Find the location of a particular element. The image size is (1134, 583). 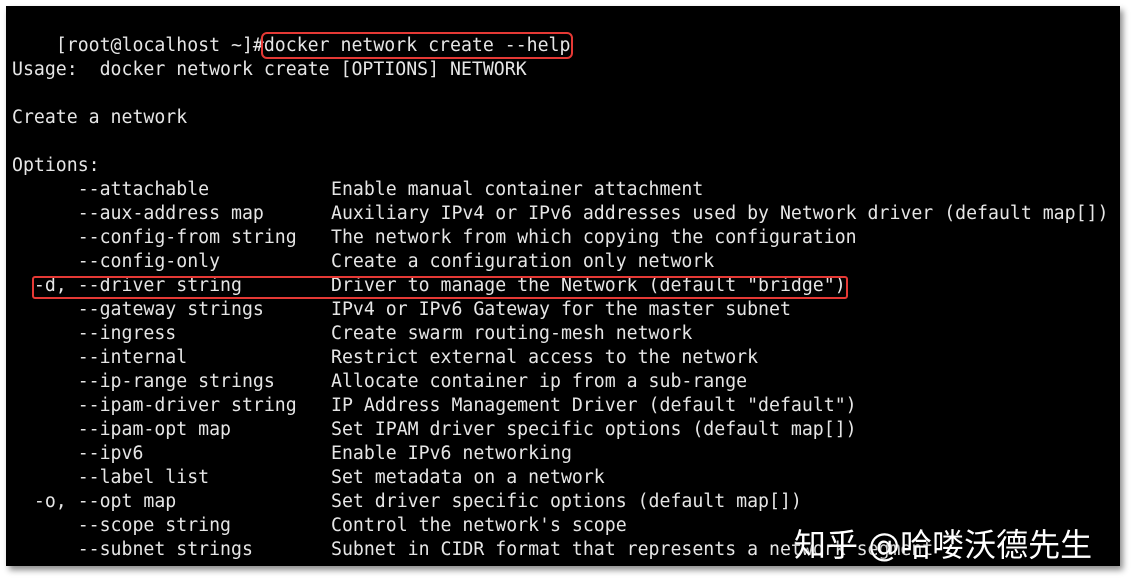

option-desc: Control the network's scope is located at coordinates (479, 525).